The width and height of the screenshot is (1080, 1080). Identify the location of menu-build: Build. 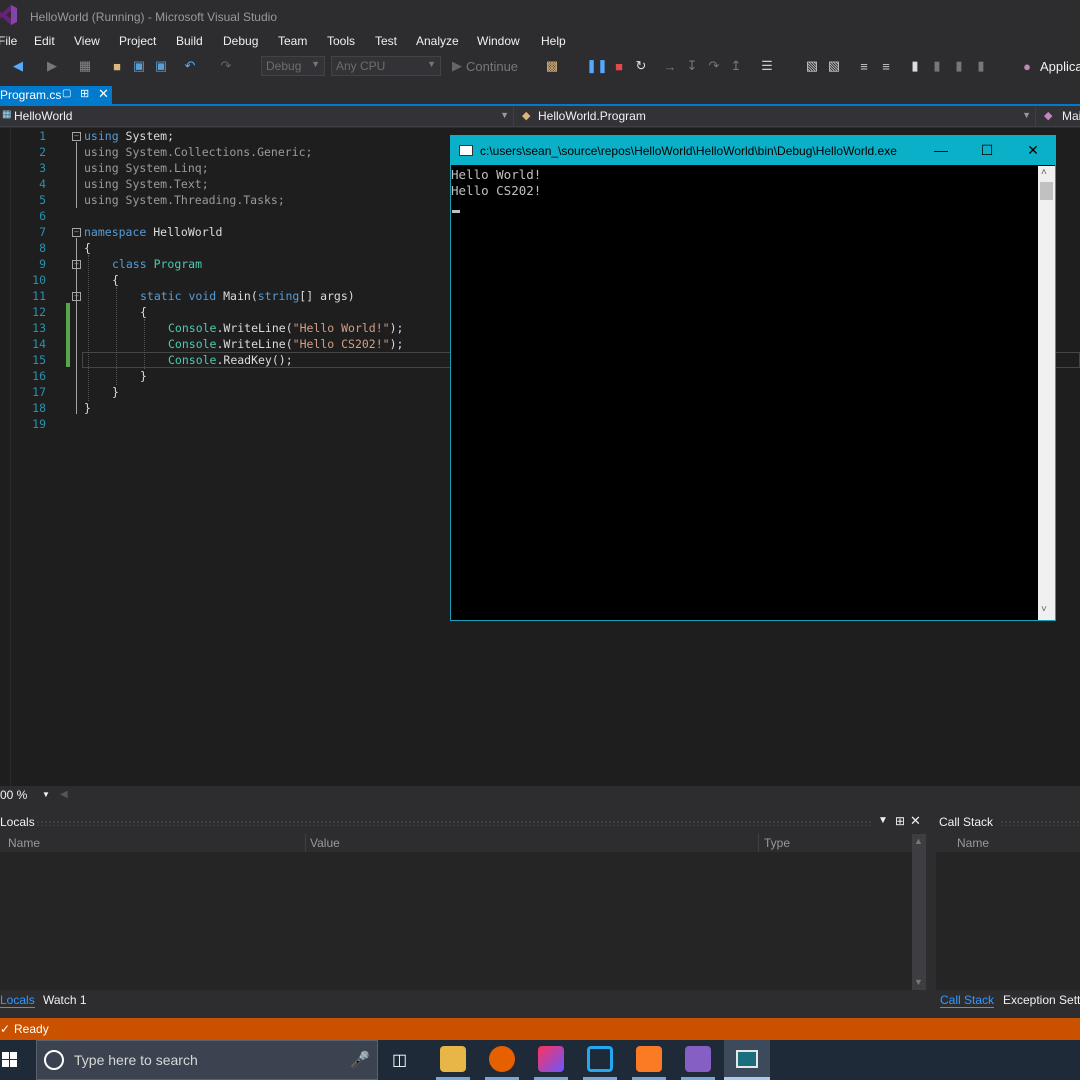
(189, 41).